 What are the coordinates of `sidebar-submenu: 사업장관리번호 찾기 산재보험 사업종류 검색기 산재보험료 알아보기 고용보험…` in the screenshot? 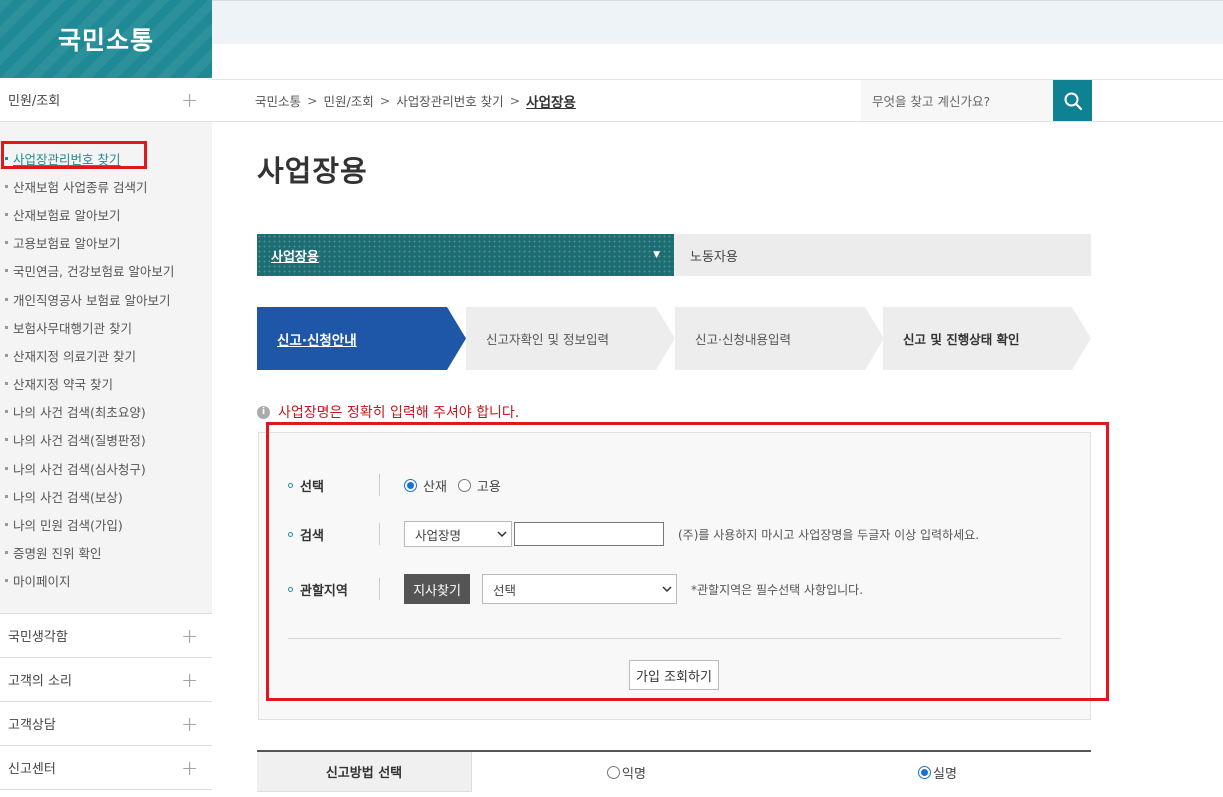 It's located at (106, 368).